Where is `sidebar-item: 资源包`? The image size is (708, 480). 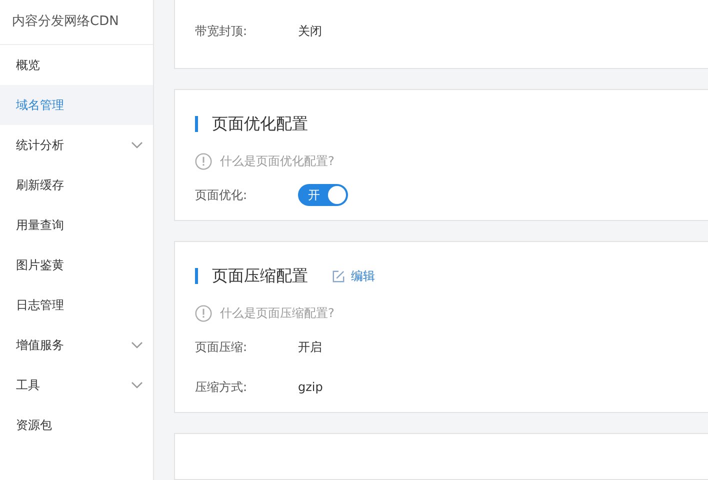
sidebar-item: 资源包 is located at coordinates (76, 425).